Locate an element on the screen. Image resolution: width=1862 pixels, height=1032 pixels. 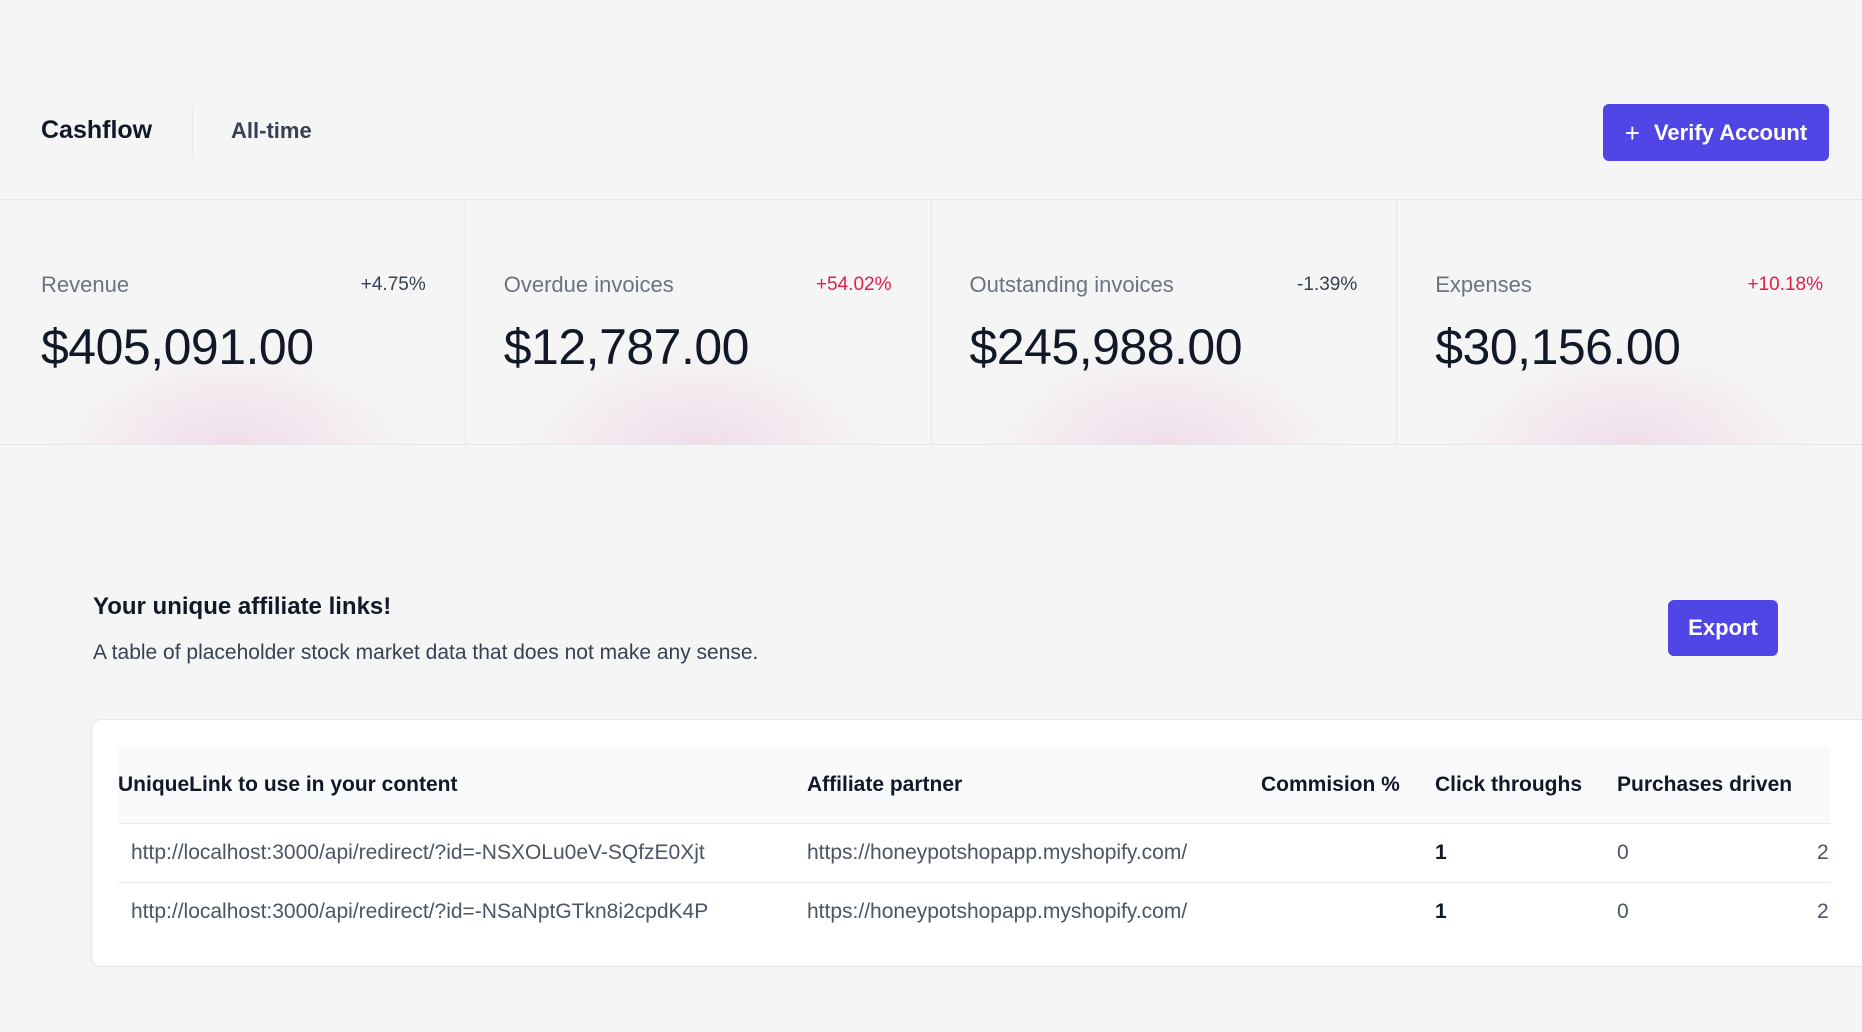
date-range-label: All-time is located at coordinates (271, 131).